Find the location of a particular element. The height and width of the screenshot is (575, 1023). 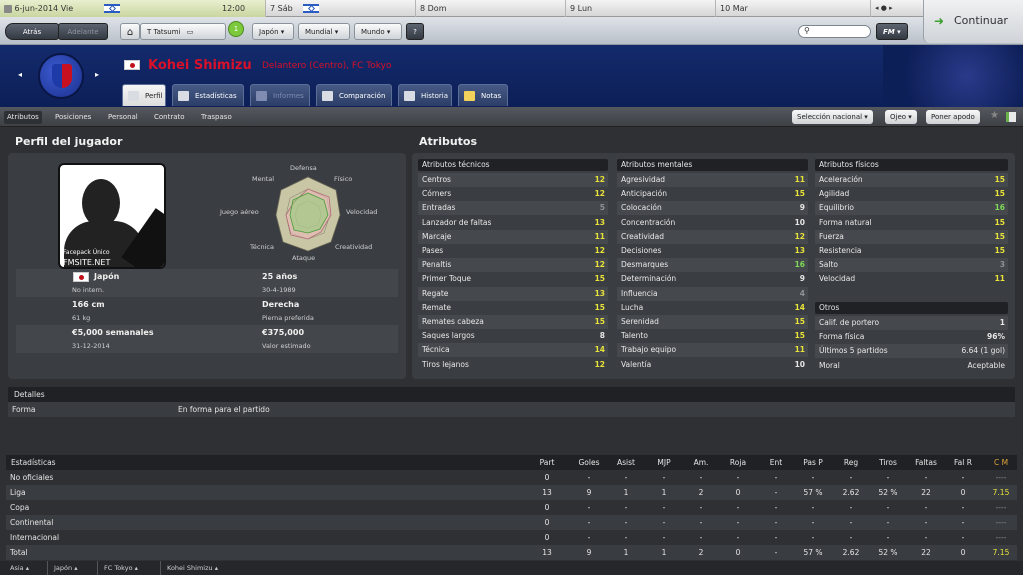

attribute-row: Equilibrio 16 is located at coordinates (911, 208).